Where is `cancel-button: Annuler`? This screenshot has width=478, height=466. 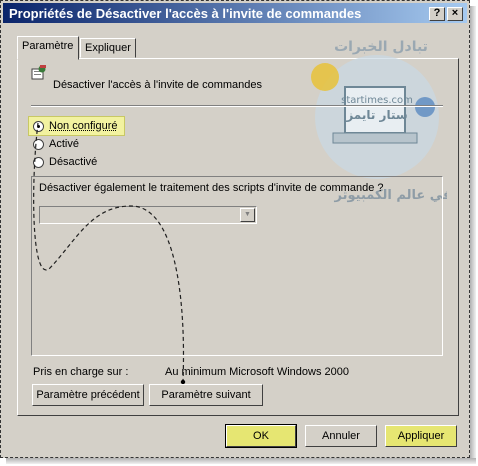 cancel-button: Annuler is located at coordinates (341, 436).